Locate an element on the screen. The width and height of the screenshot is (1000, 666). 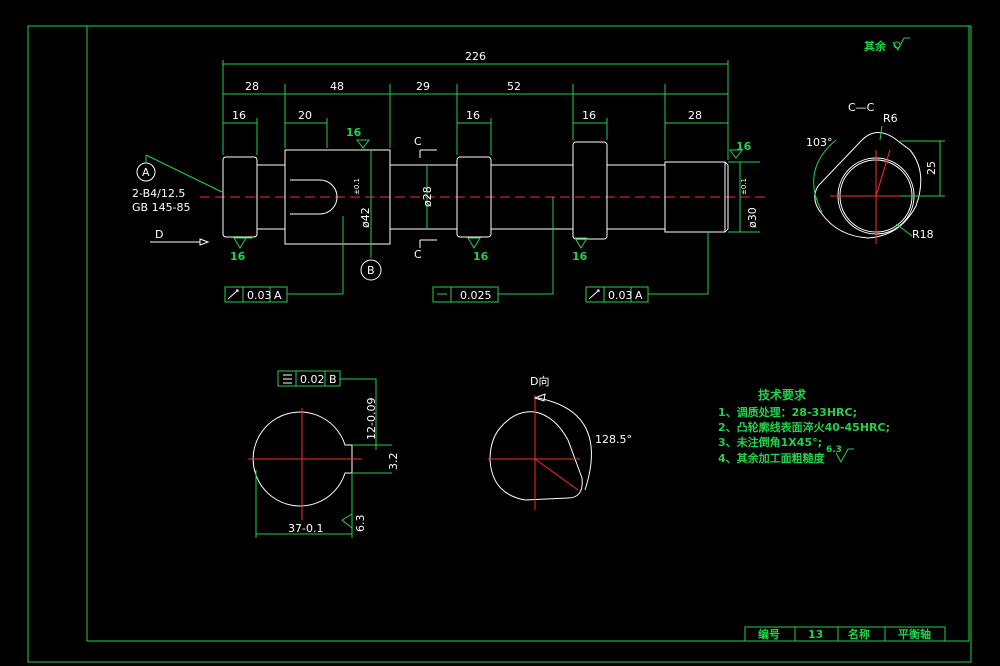
section-cc-title: C—C is located at coordinates (861, 107).